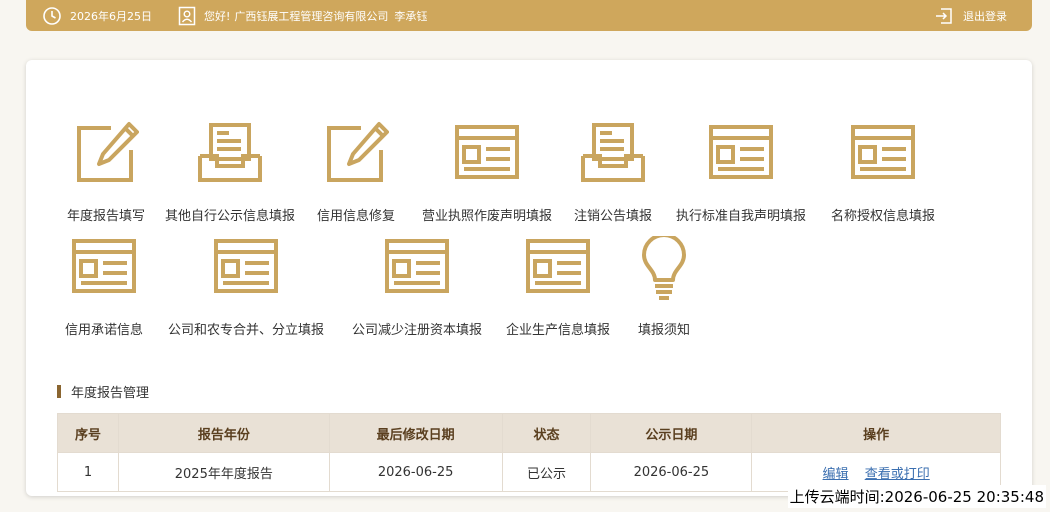 The image size is (1050, 512). What do you see at coordinates (664, 268) in the screenshot?
I see `lightbulb-icon` at bounding box center [664, 268].